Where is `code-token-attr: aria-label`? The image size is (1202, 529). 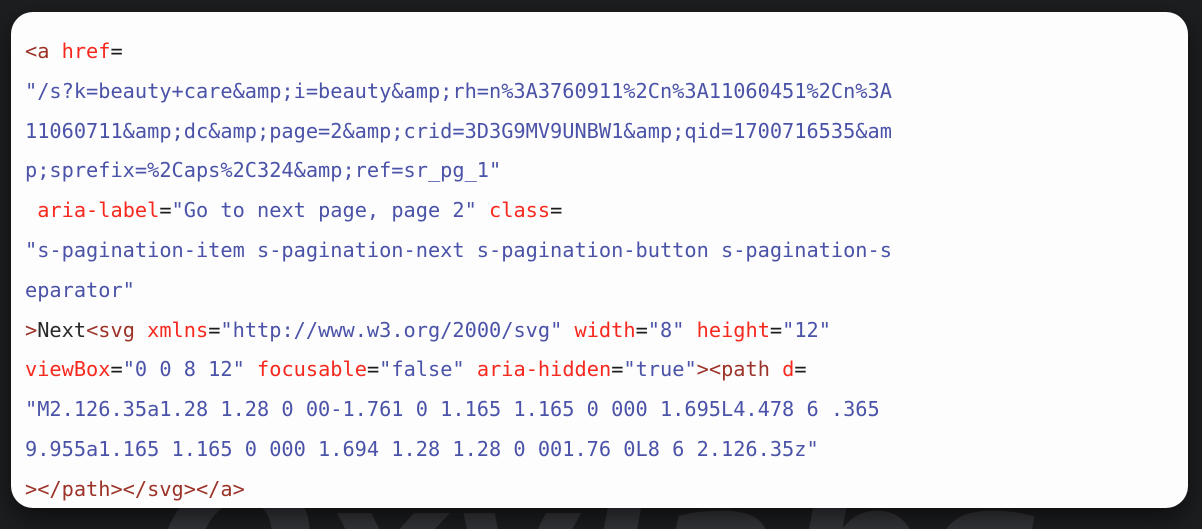 code-token-attr: aria-label is located at coordinates (98, 210).